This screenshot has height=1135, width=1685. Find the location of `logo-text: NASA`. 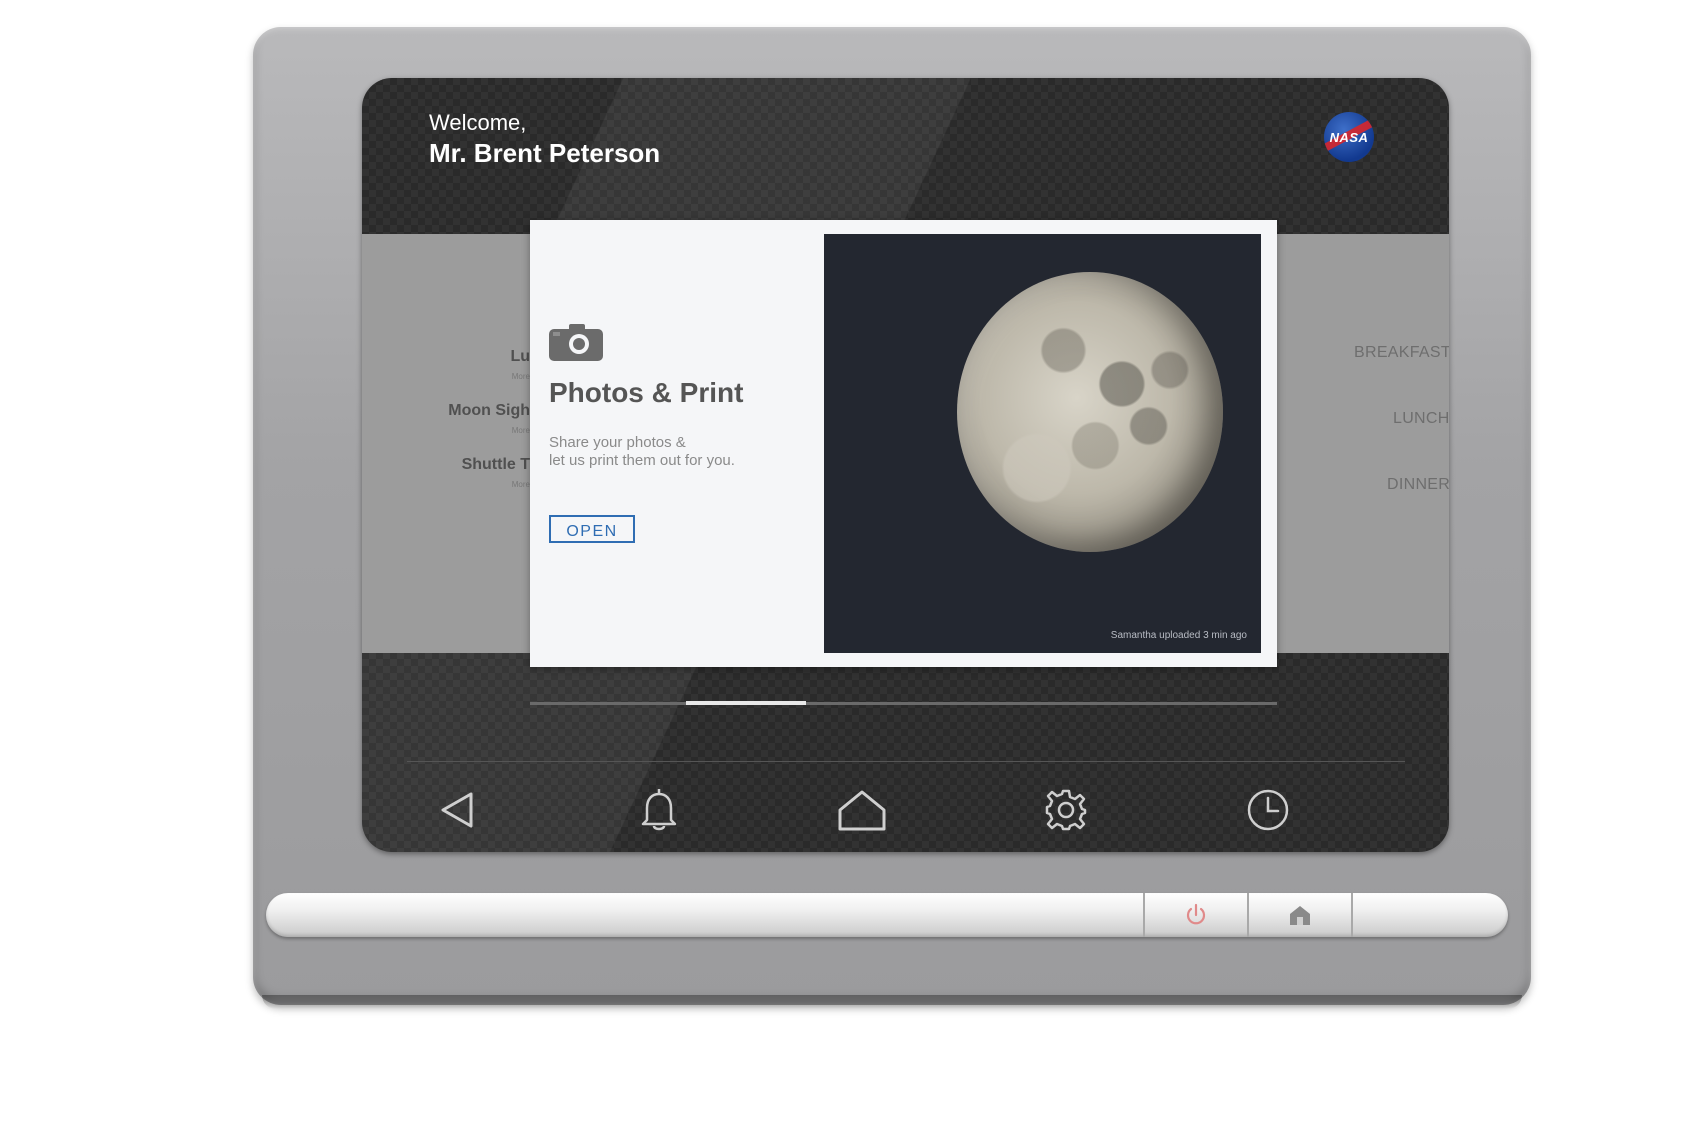

logo-text: NASA is located at coordinates (1349, 137).